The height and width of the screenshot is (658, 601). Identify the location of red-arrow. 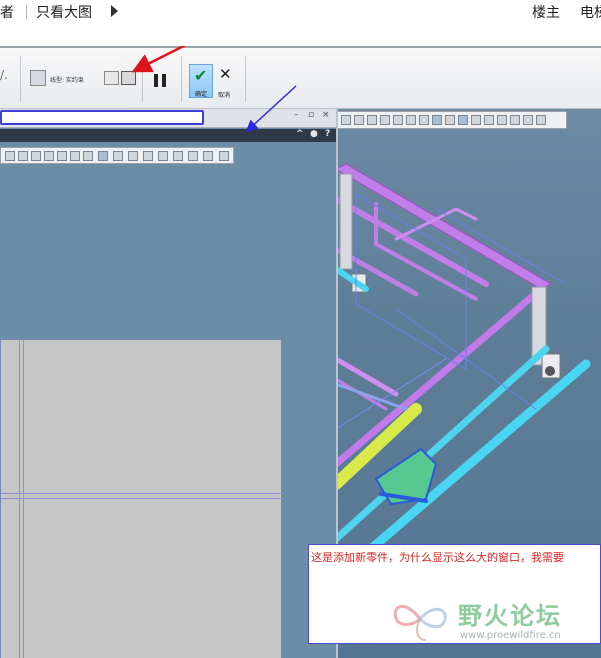
(159, 59).